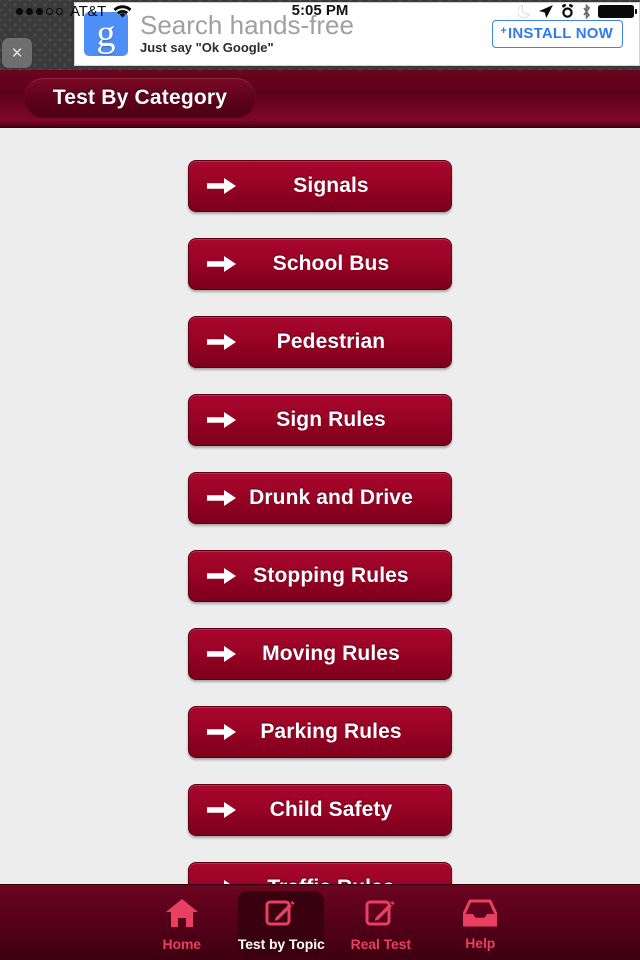  I want to click on category-button: Drunk and Drive, so click(320, 498).